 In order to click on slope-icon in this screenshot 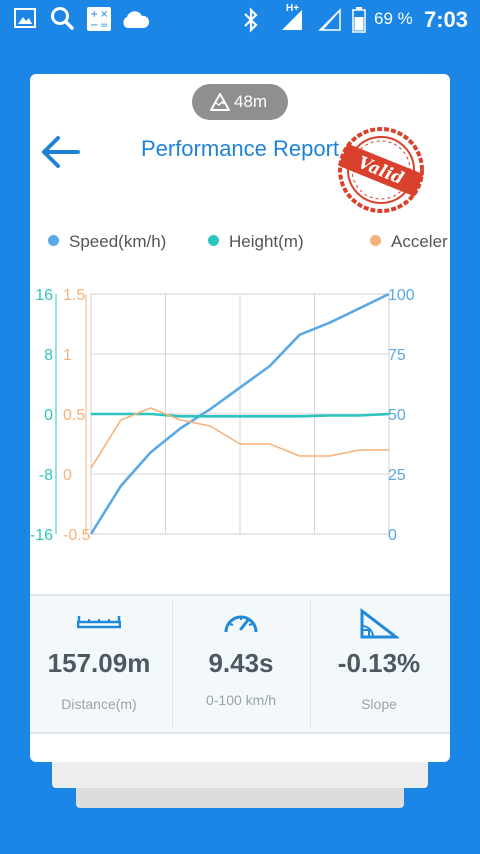, I will do `click(379, 623)`.